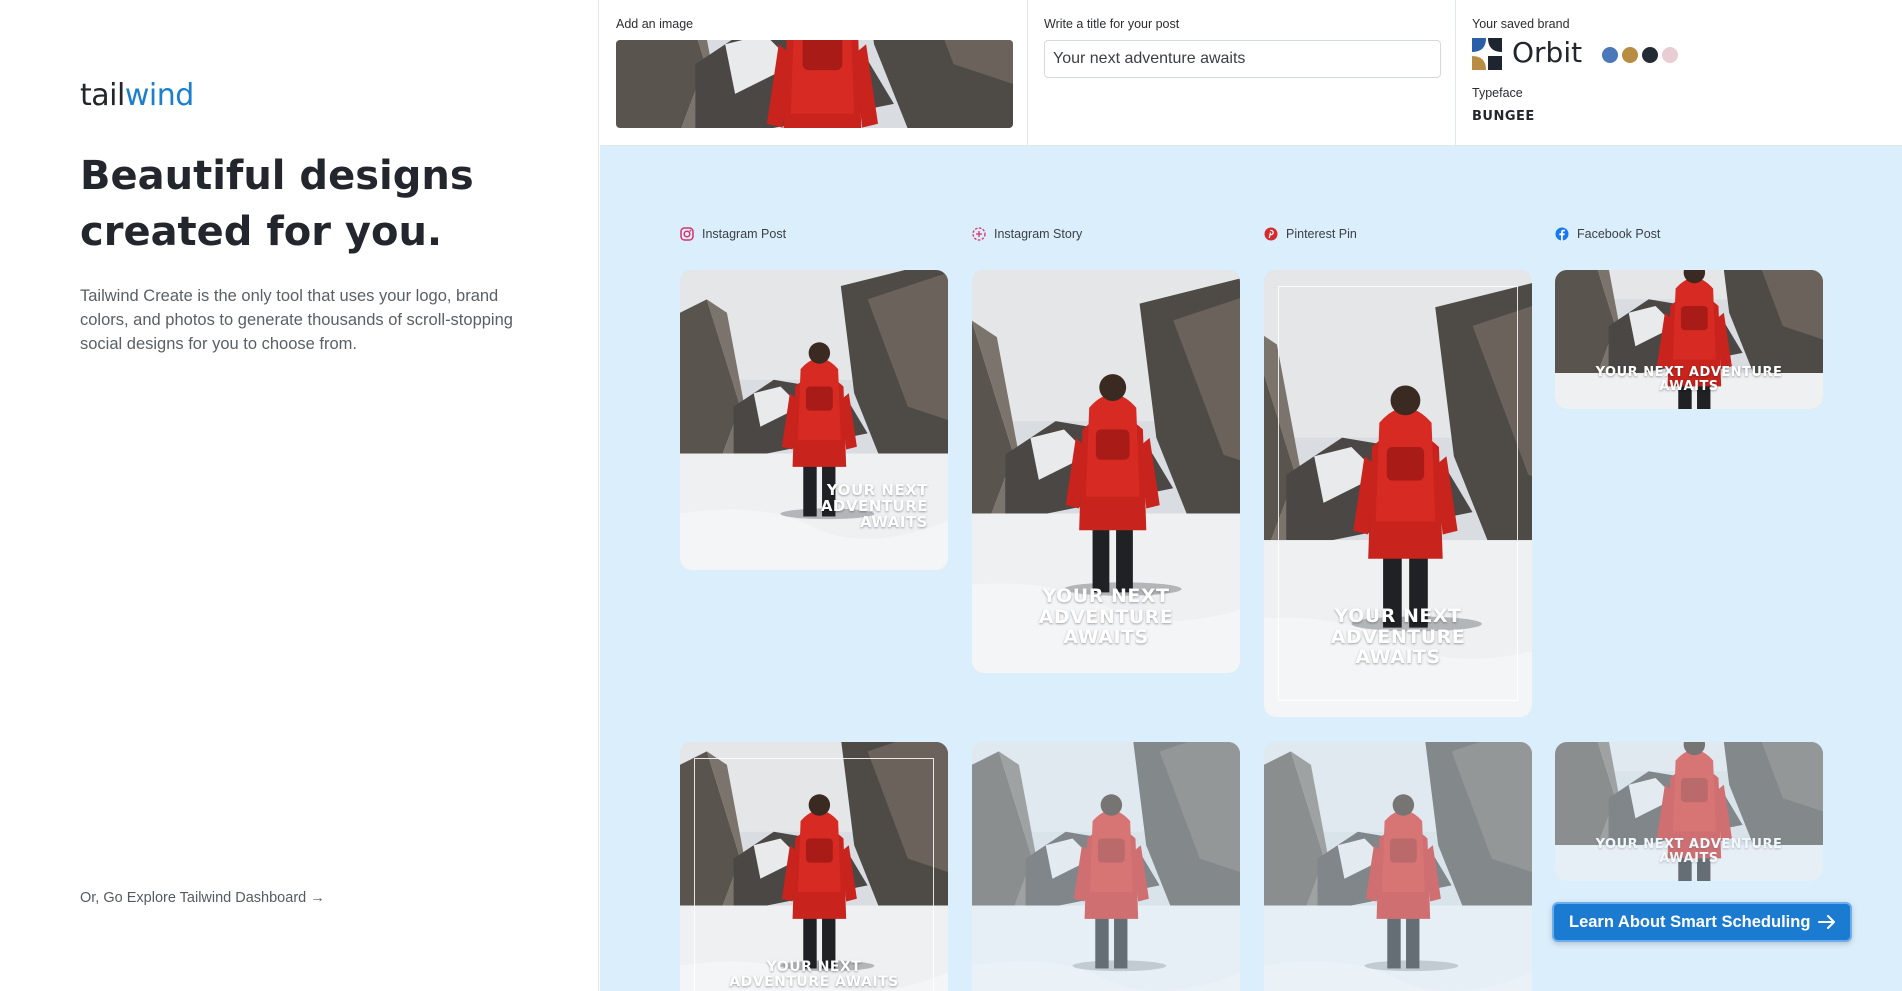  I want to click on design-card-instagram-story, so click(1106, 866).